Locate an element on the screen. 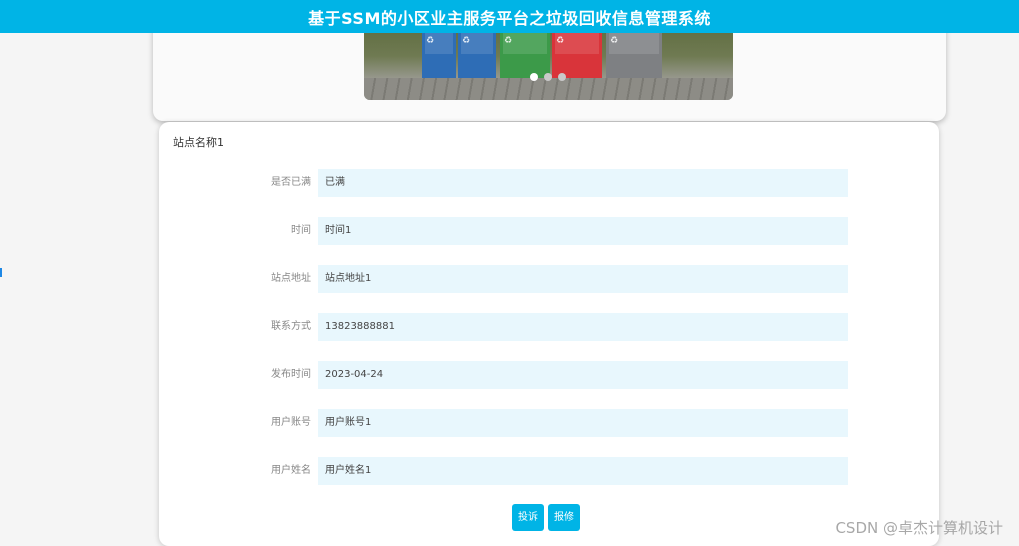  sidebar-edge-marker is located at coordinates (1, 272).